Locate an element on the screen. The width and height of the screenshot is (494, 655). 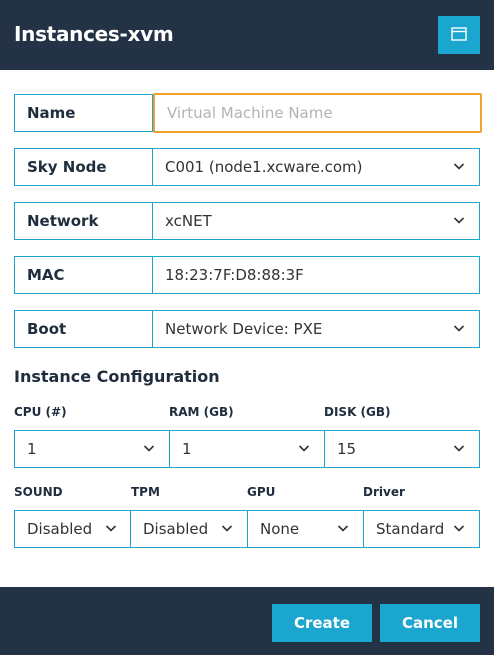
gpu-select: None is located at coordinates (305, 529).